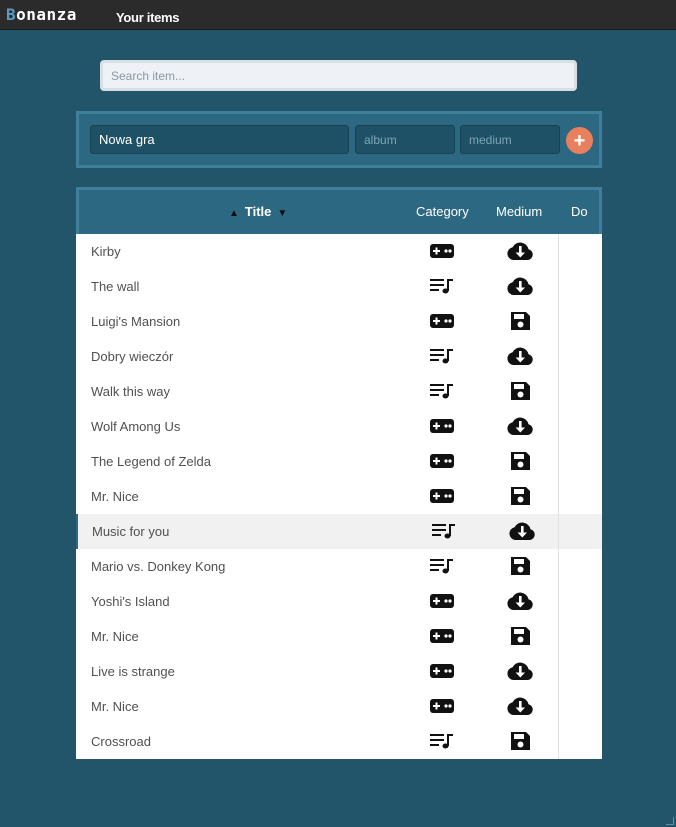 The image size is (676, 827). What do you see at coordinates (442, 211) in the screenshot?
I see `column-category-header: Category` at bounding box center [442, 211].